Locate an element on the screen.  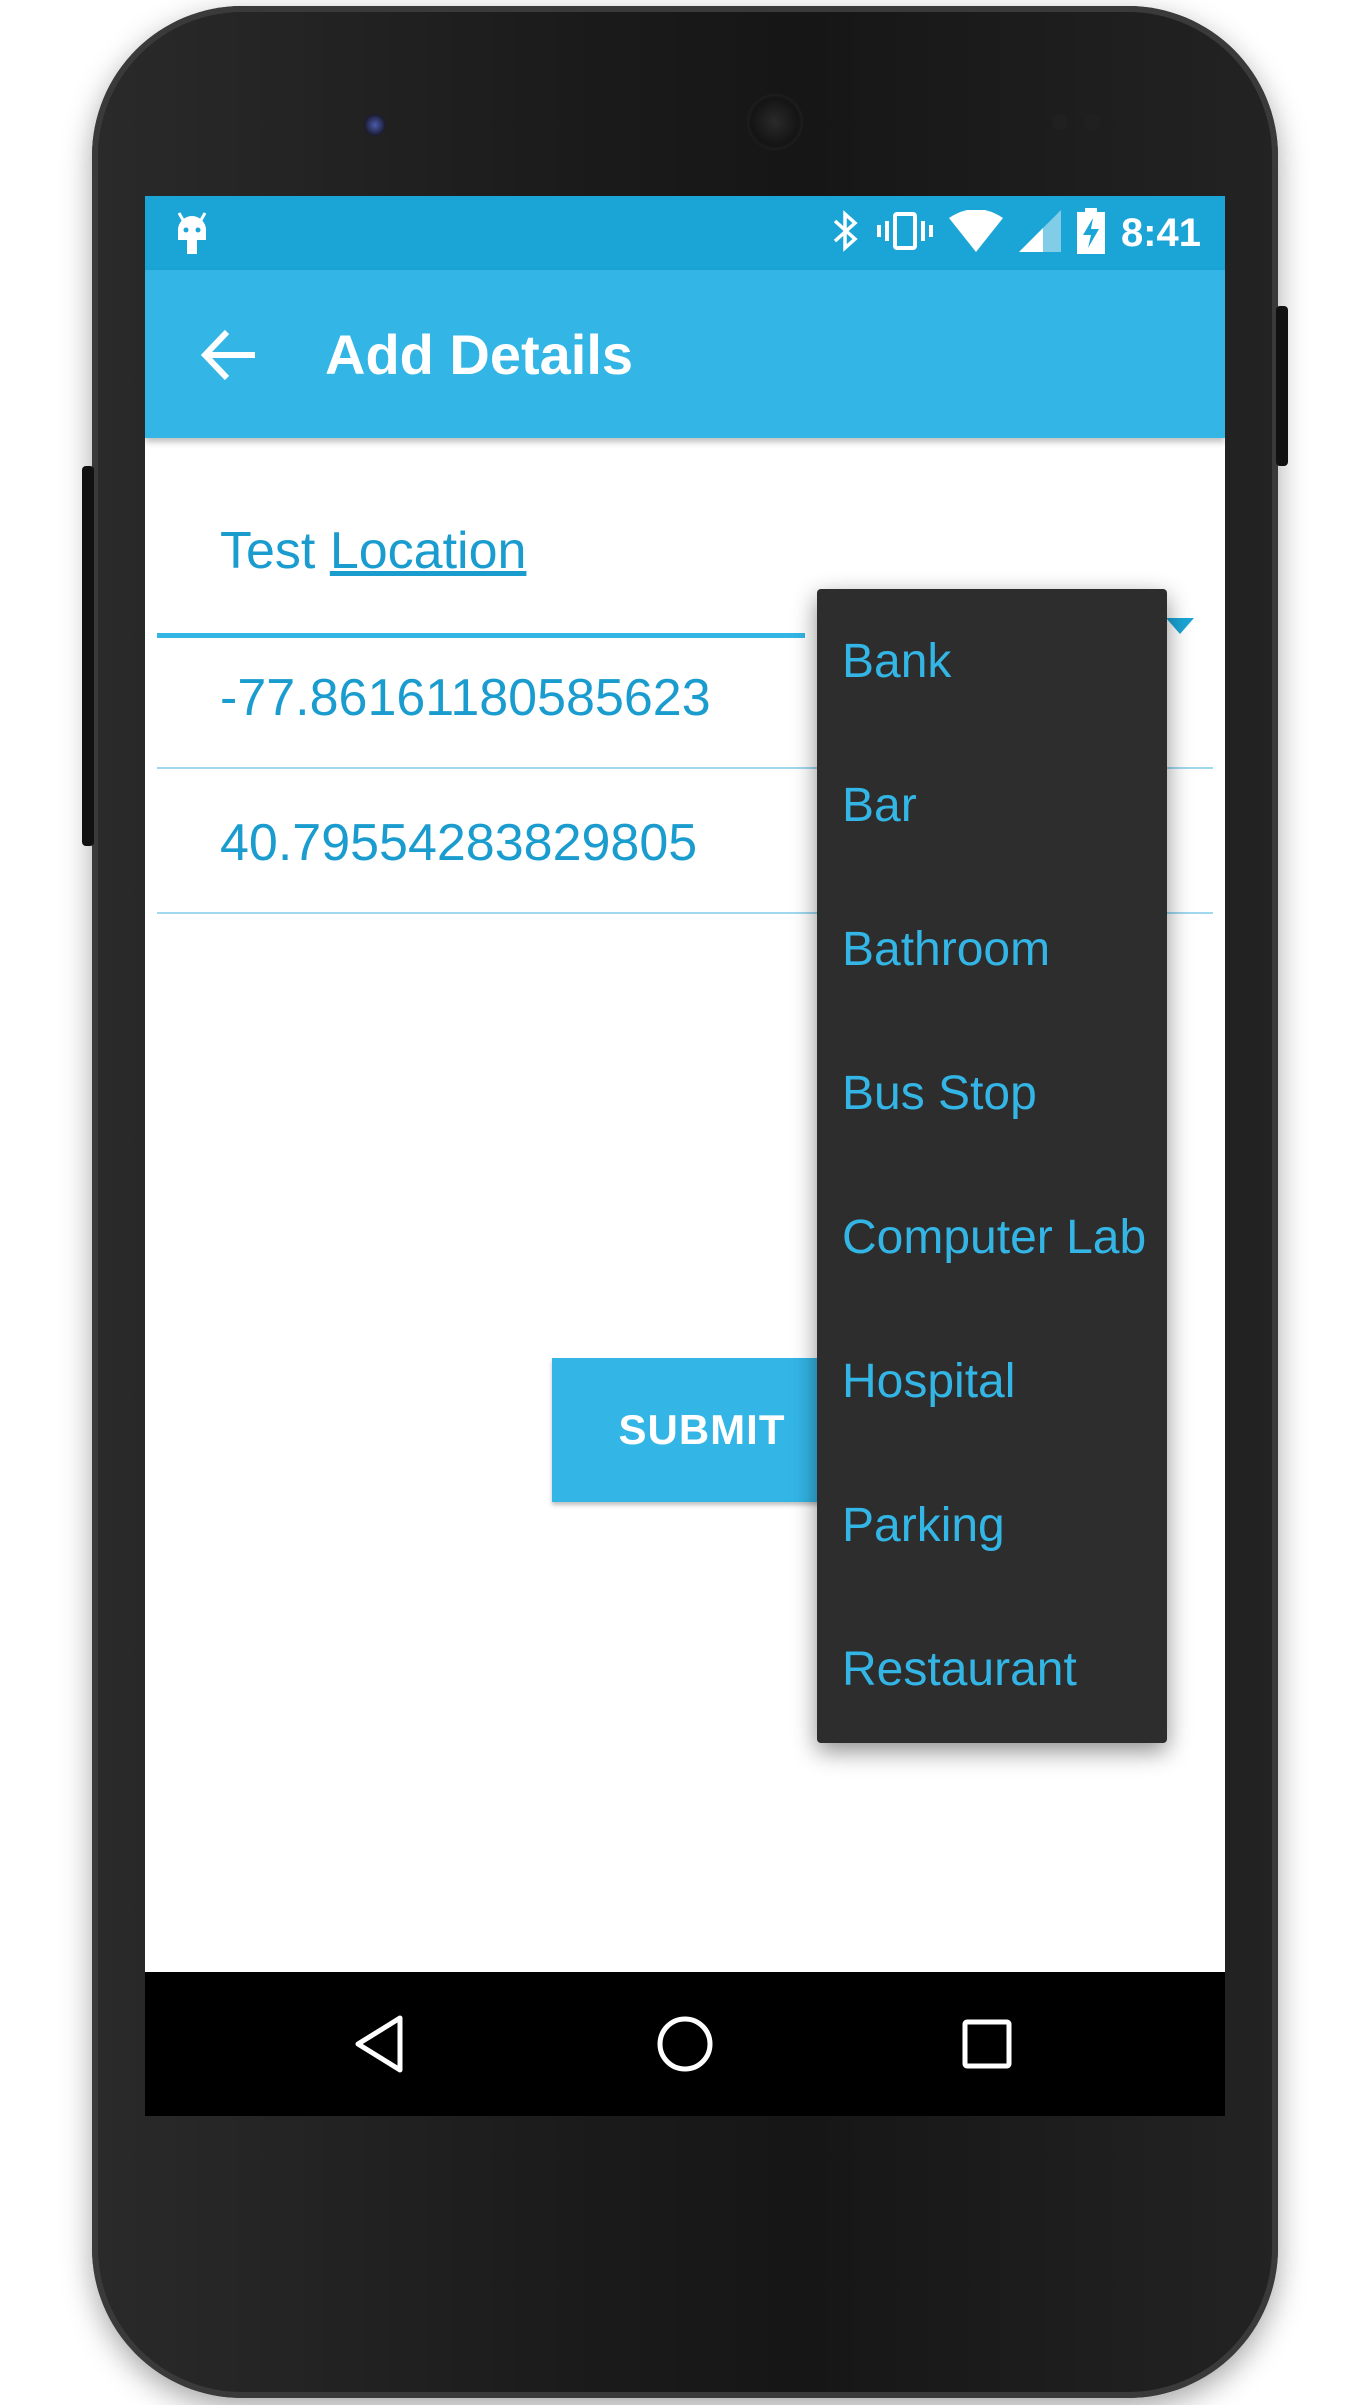
signal-icon is located at coordinates (1039, 233).